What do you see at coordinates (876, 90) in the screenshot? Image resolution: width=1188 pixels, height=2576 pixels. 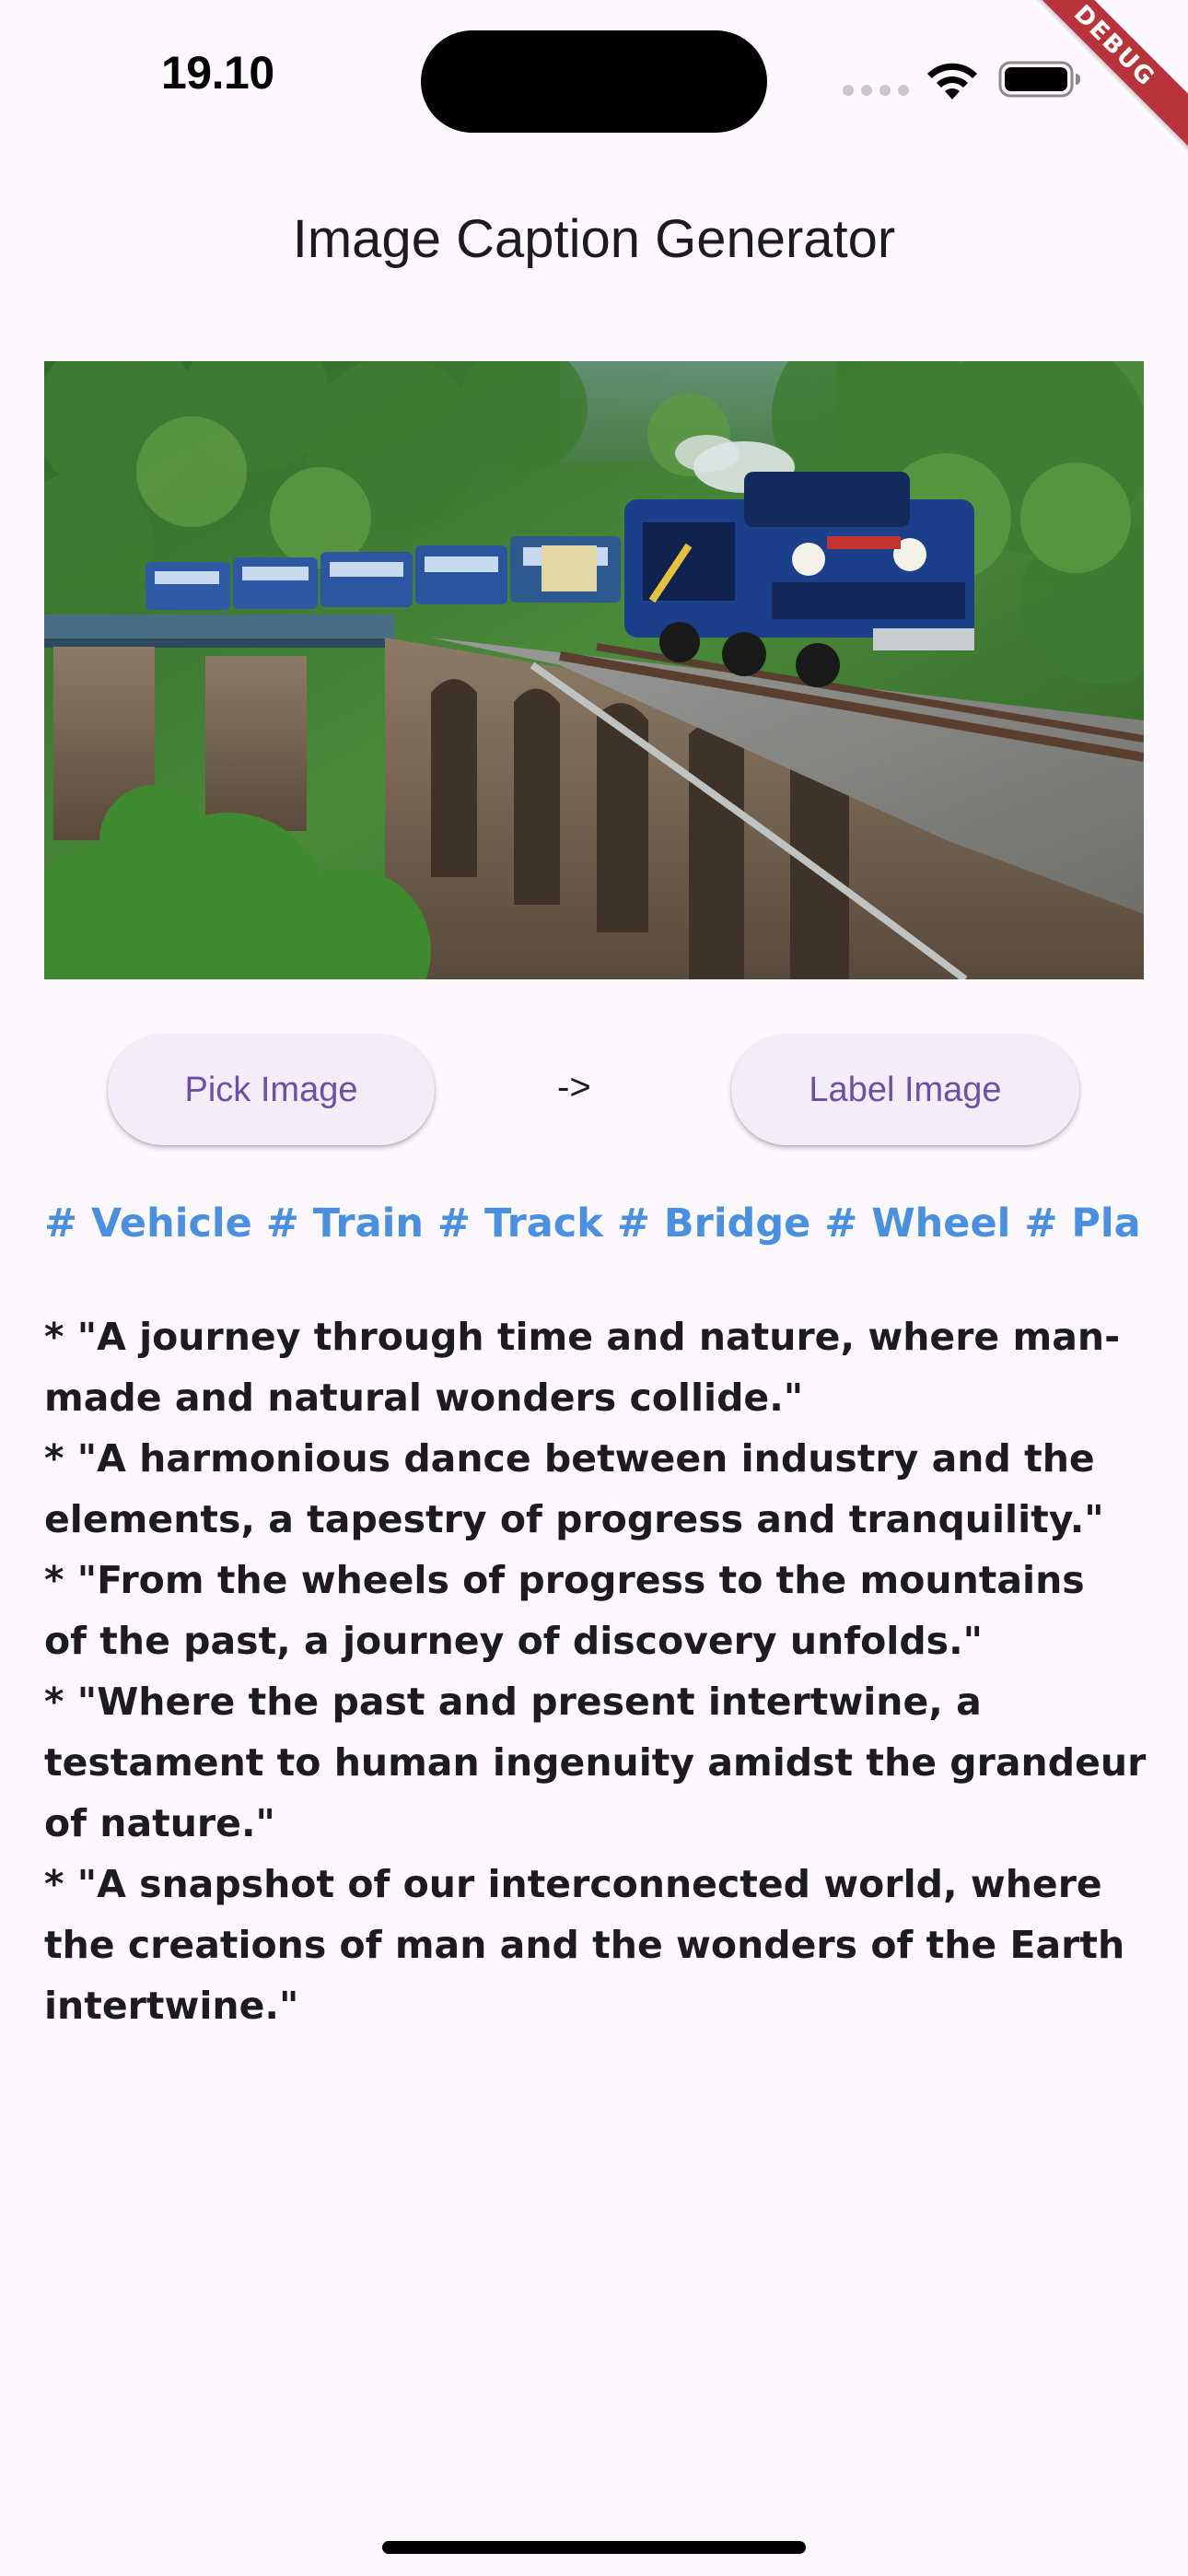 I see `cellular-signal-icon` at bounding box center [876, 90].